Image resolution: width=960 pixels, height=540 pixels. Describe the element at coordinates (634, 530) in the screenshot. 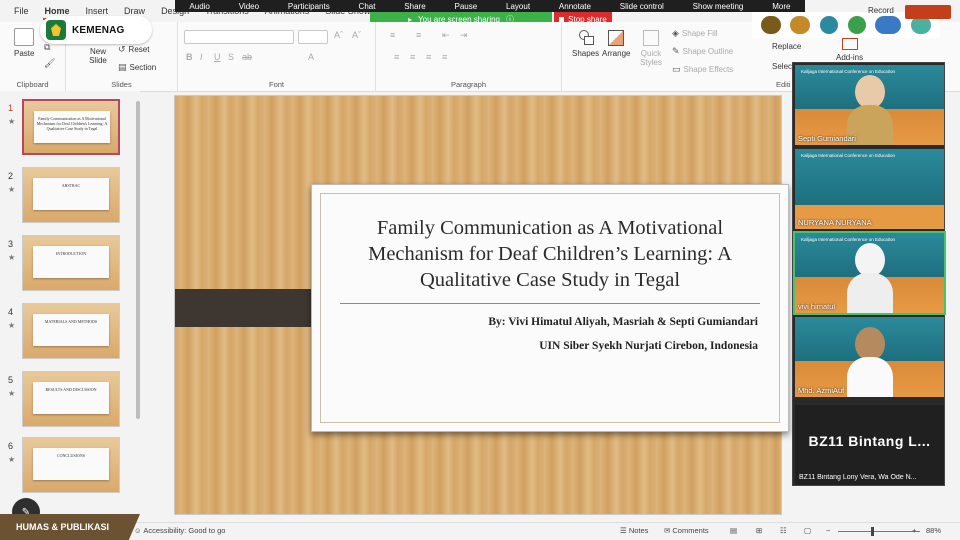

I see `notes-button: ☰ Notes` at that location.